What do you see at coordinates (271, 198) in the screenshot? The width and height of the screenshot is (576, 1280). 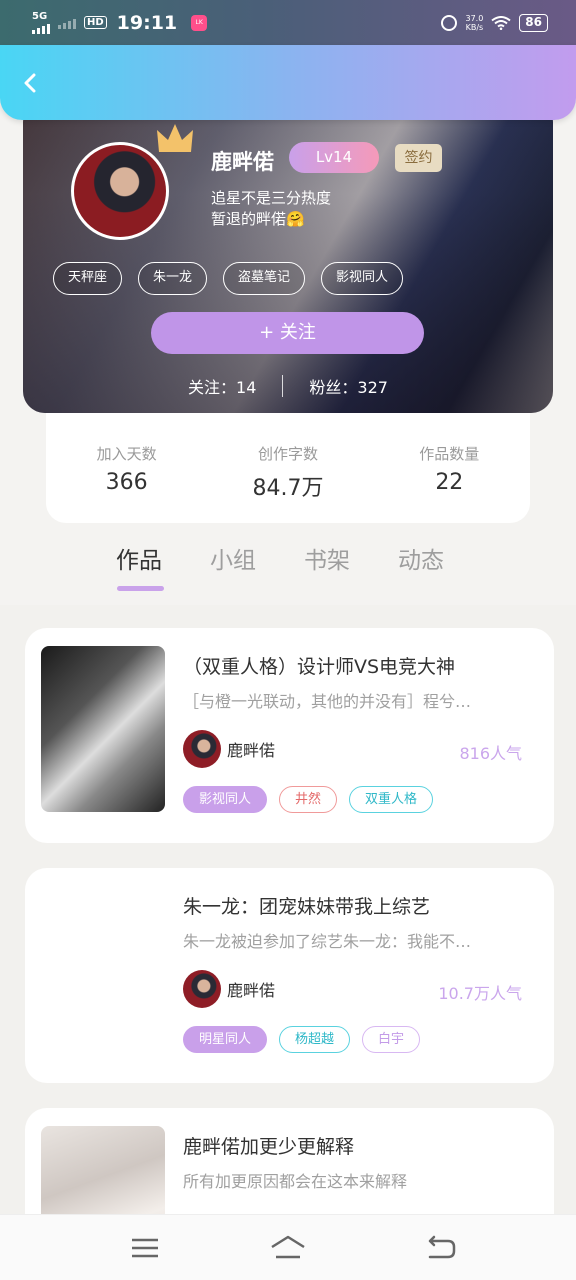 I see `bio-line: 追星不是三分热度` at bounding box center [271, 198].